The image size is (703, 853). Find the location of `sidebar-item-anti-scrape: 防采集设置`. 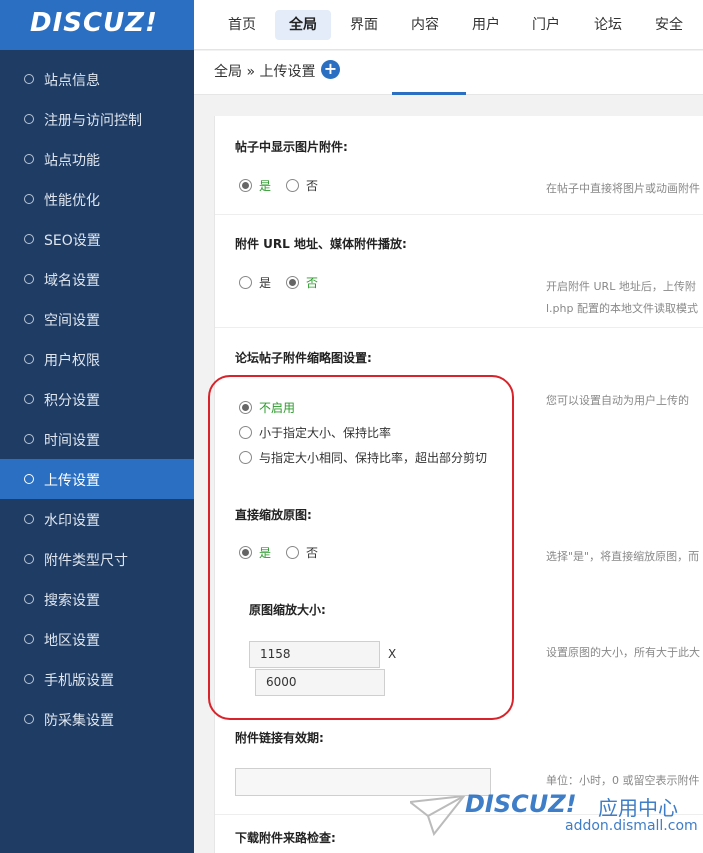

sidebar-item-anti-scrape: 防采集设置 is located at coordinates (97, 719).